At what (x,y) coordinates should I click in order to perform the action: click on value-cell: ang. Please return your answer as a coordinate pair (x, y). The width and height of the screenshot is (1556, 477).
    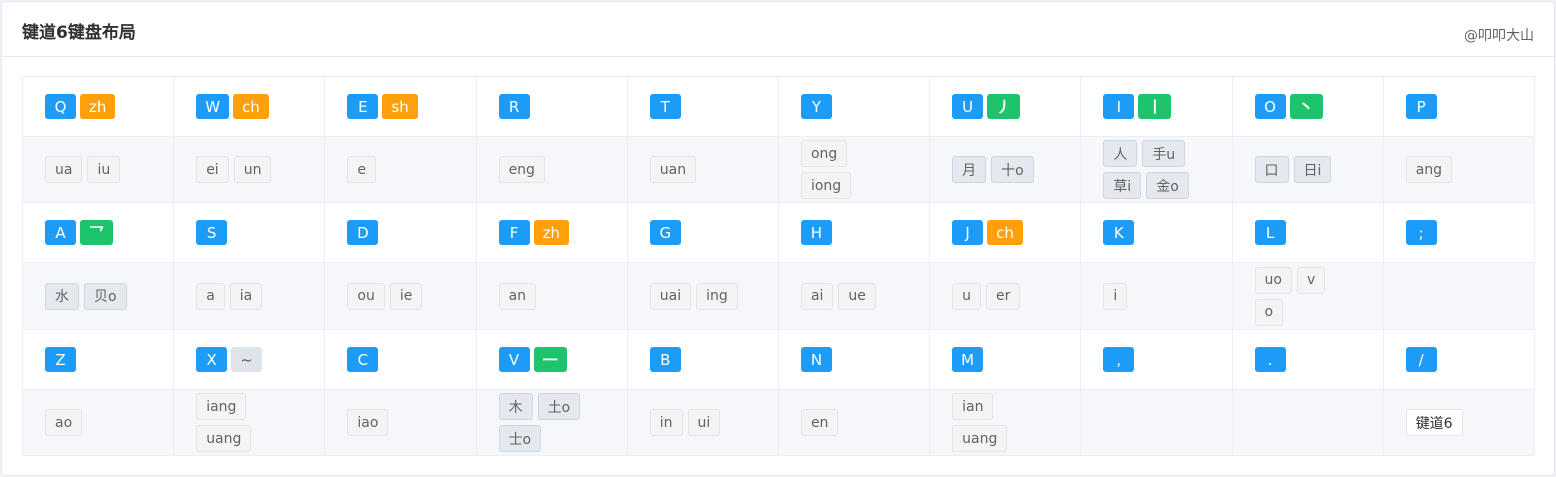
    Looking at the image, I should click on (1459, 169).